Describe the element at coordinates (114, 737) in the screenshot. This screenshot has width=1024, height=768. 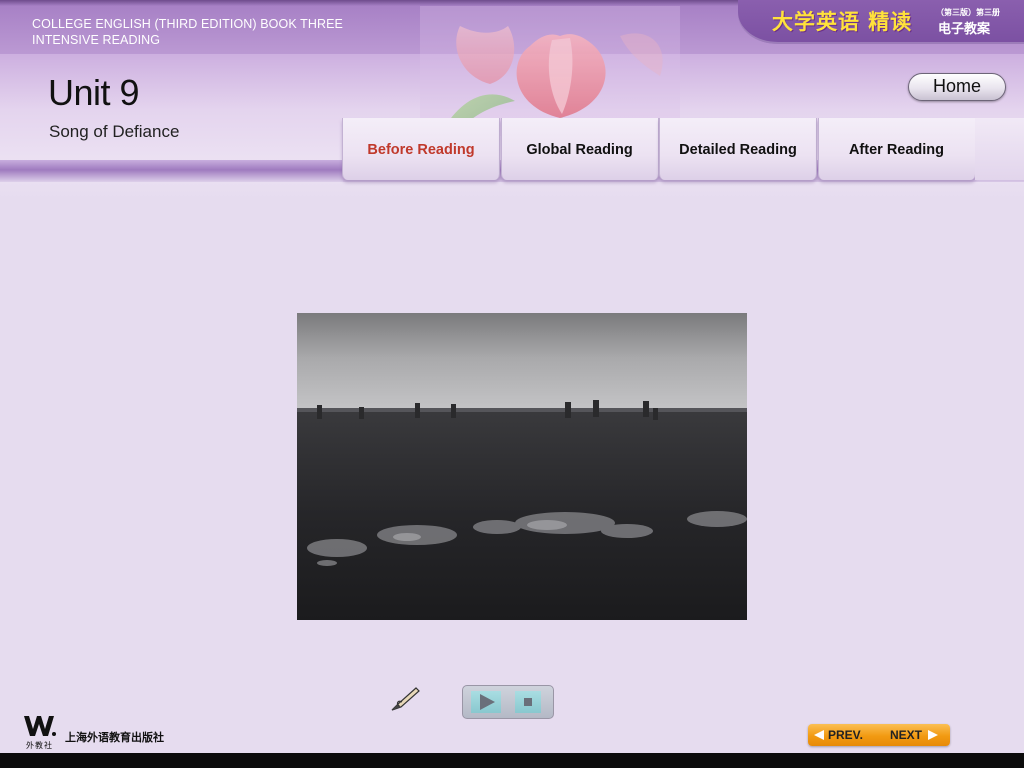
I see `publisher-name: 上海外语教育出版社` at that location.